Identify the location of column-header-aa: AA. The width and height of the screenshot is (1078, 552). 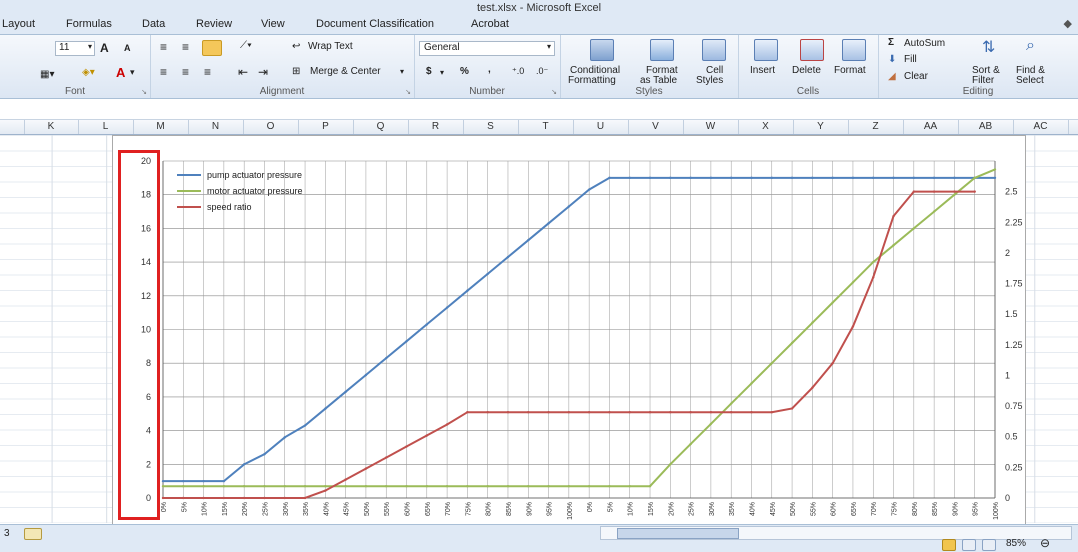
(931, 127).